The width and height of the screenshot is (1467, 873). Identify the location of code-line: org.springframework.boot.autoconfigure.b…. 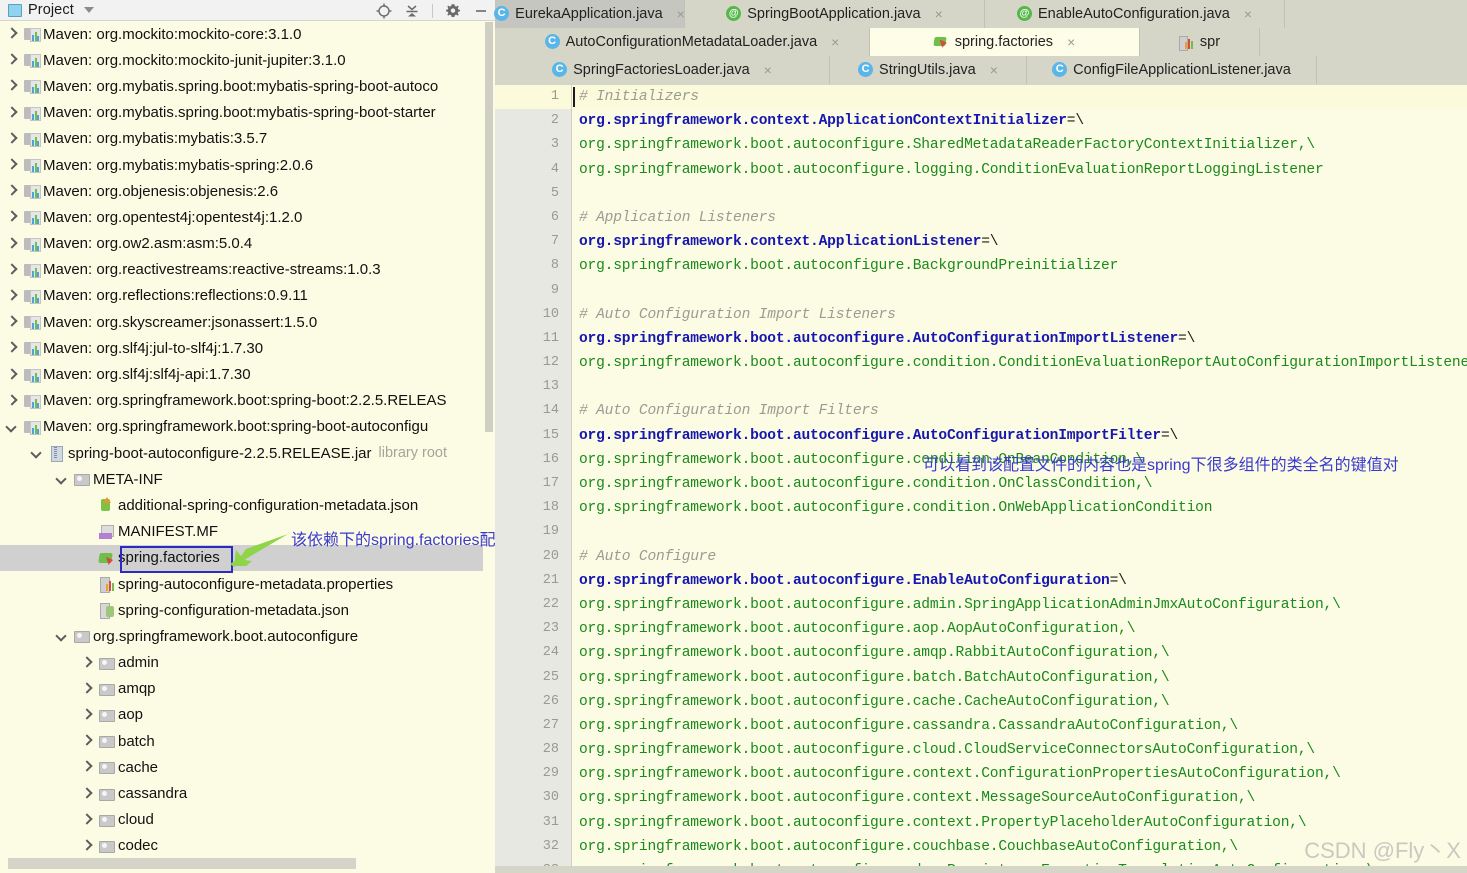
(1020, 678).